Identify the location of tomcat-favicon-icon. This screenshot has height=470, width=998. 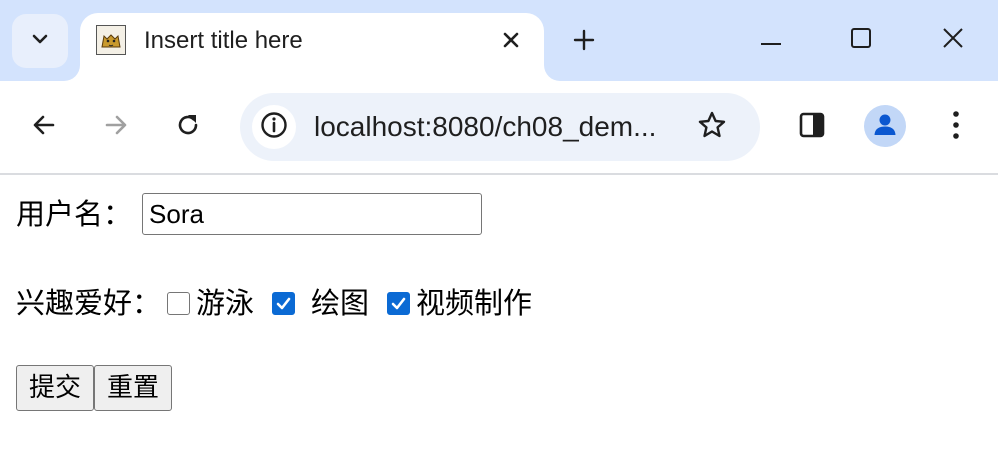
(111, 40).